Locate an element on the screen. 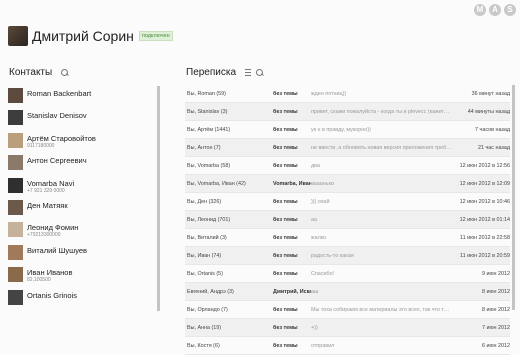  contact-phone: 9117180000 is located at coordinates (41, 145).